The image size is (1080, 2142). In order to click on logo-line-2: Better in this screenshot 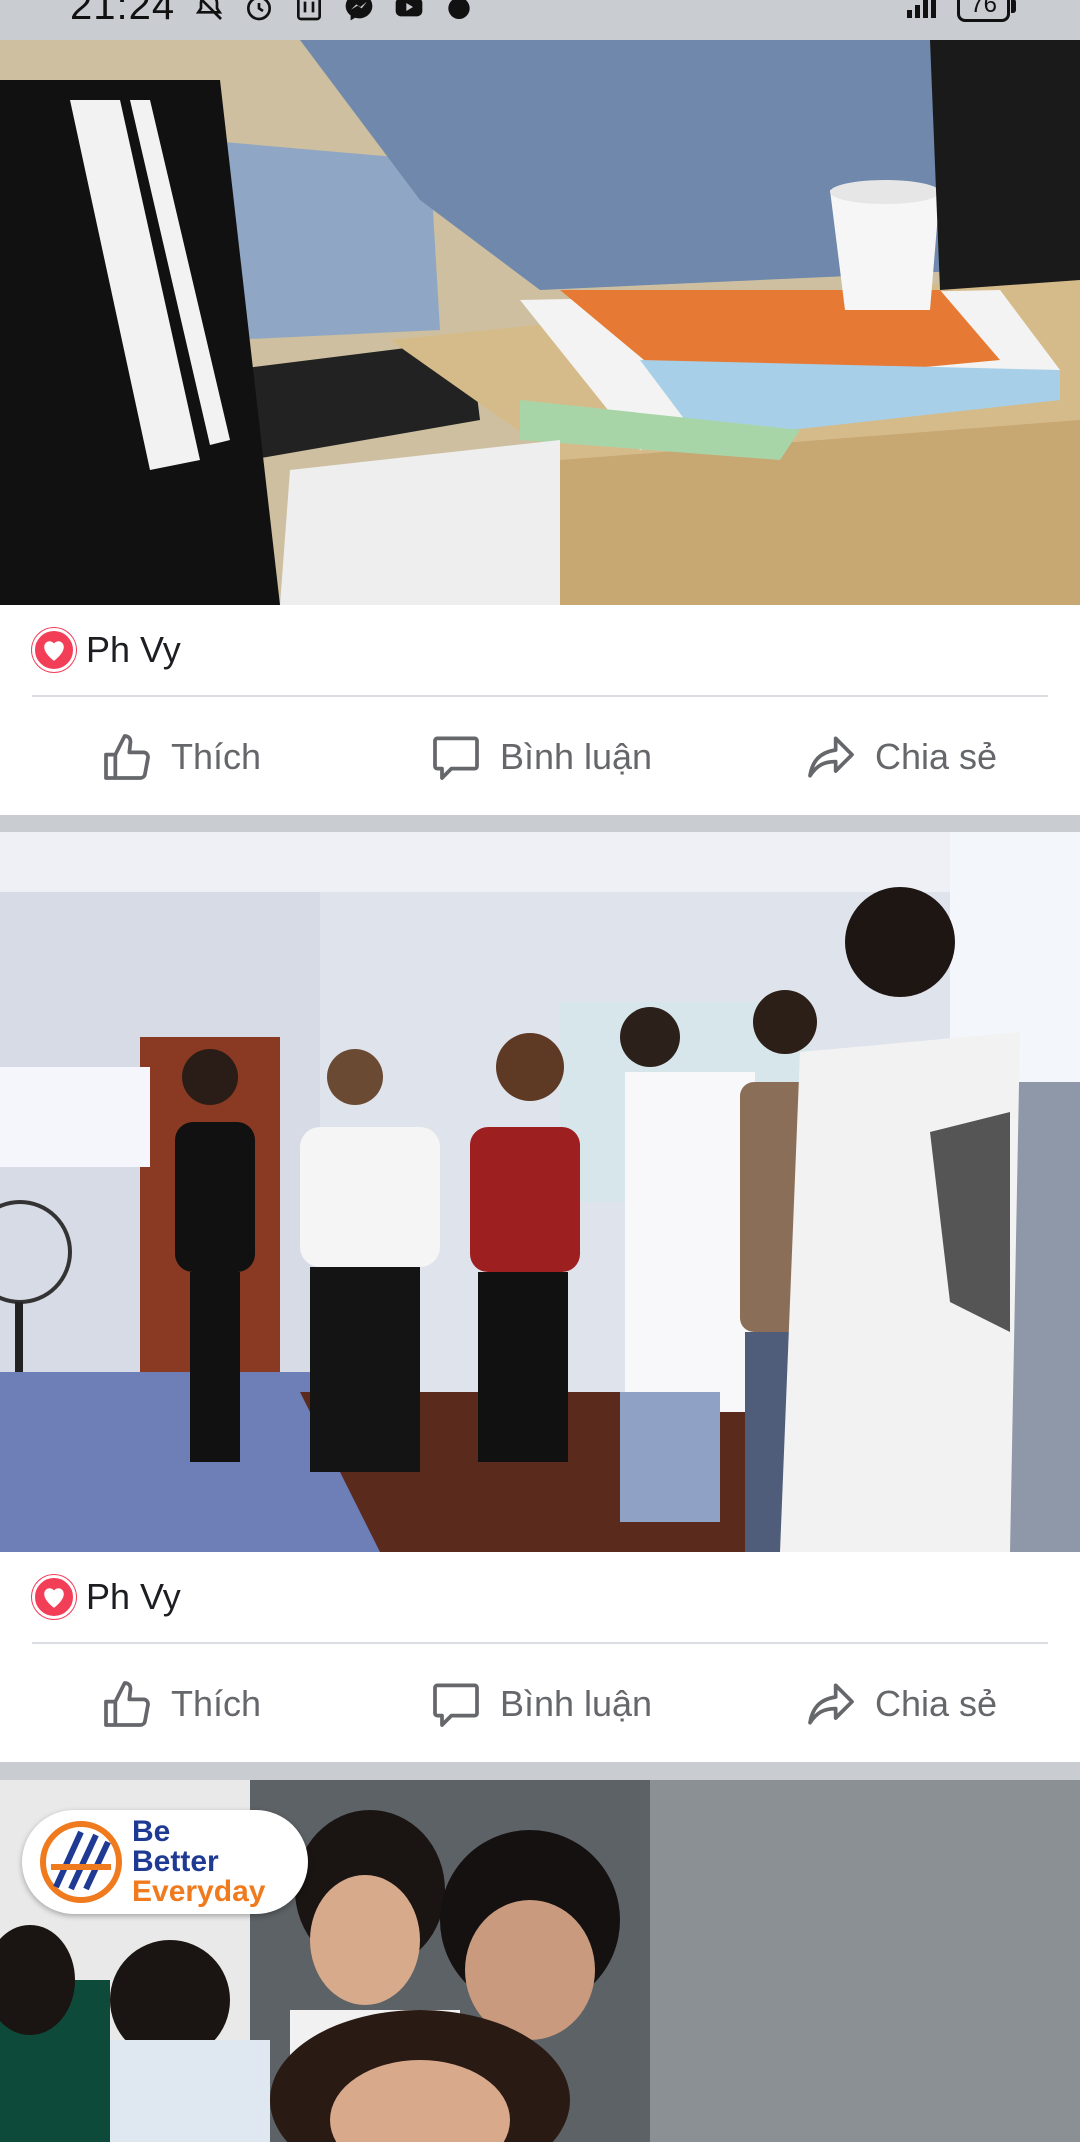, I will do `click(175, 1861)`.